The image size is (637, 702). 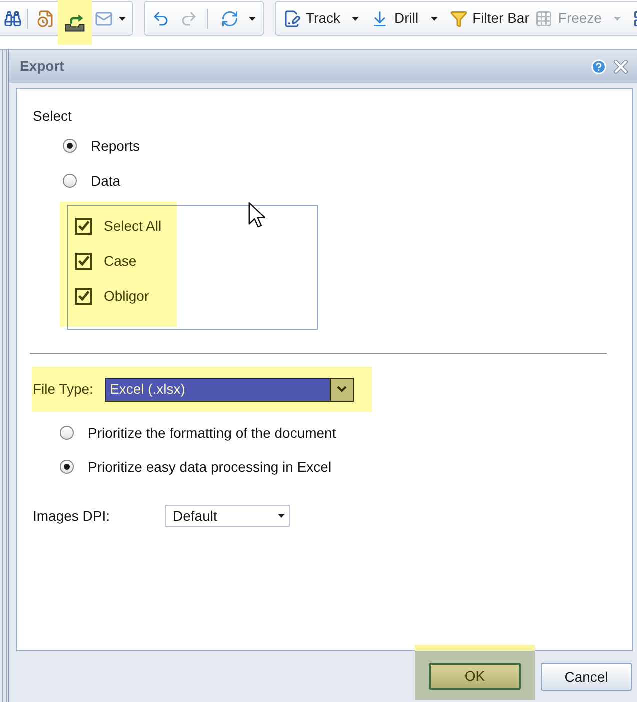 What do you see at coordinates (230, 19) in the screenshot?
I see `refresh-icon` at bounding box center [230, 19].